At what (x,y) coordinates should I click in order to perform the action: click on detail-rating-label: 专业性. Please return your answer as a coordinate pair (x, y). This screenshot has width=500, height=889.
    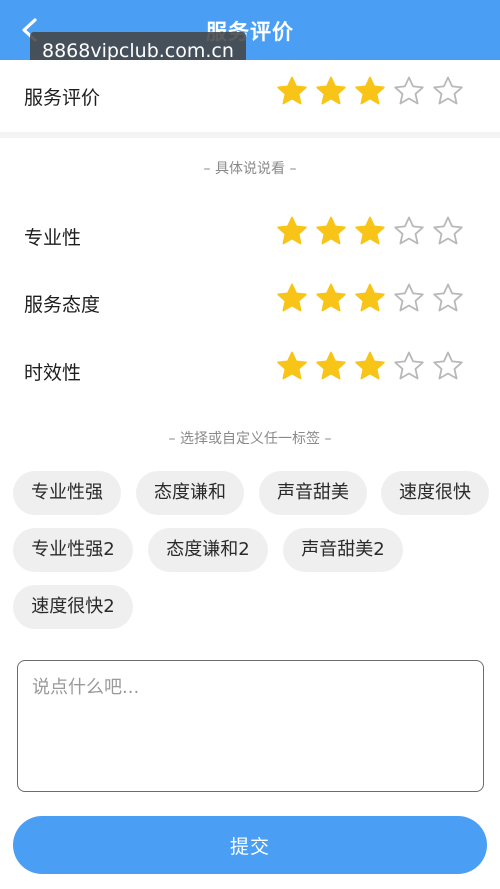
    Looking at the image, I should click on (53, 238).